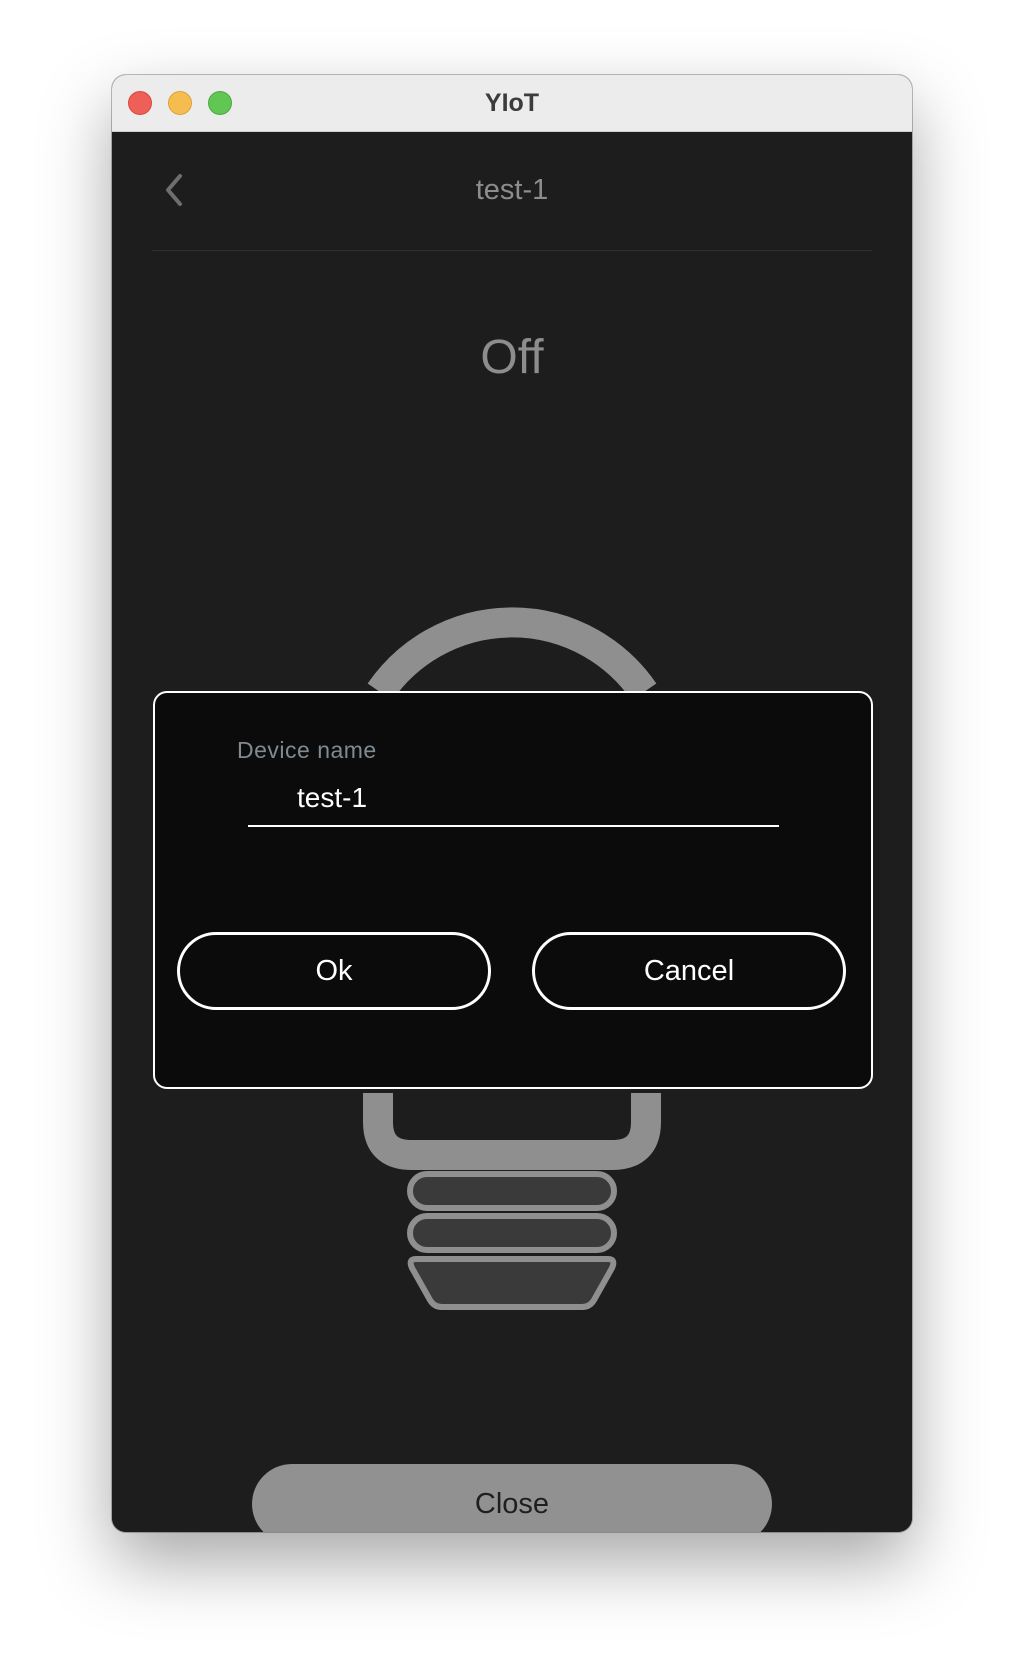 The height and width of the screenshot is (1680, 1024). What do you see at coordinates (512, 1498) in the screenshot?
I see `close-button: Close` at bounding box center [512, 1498].